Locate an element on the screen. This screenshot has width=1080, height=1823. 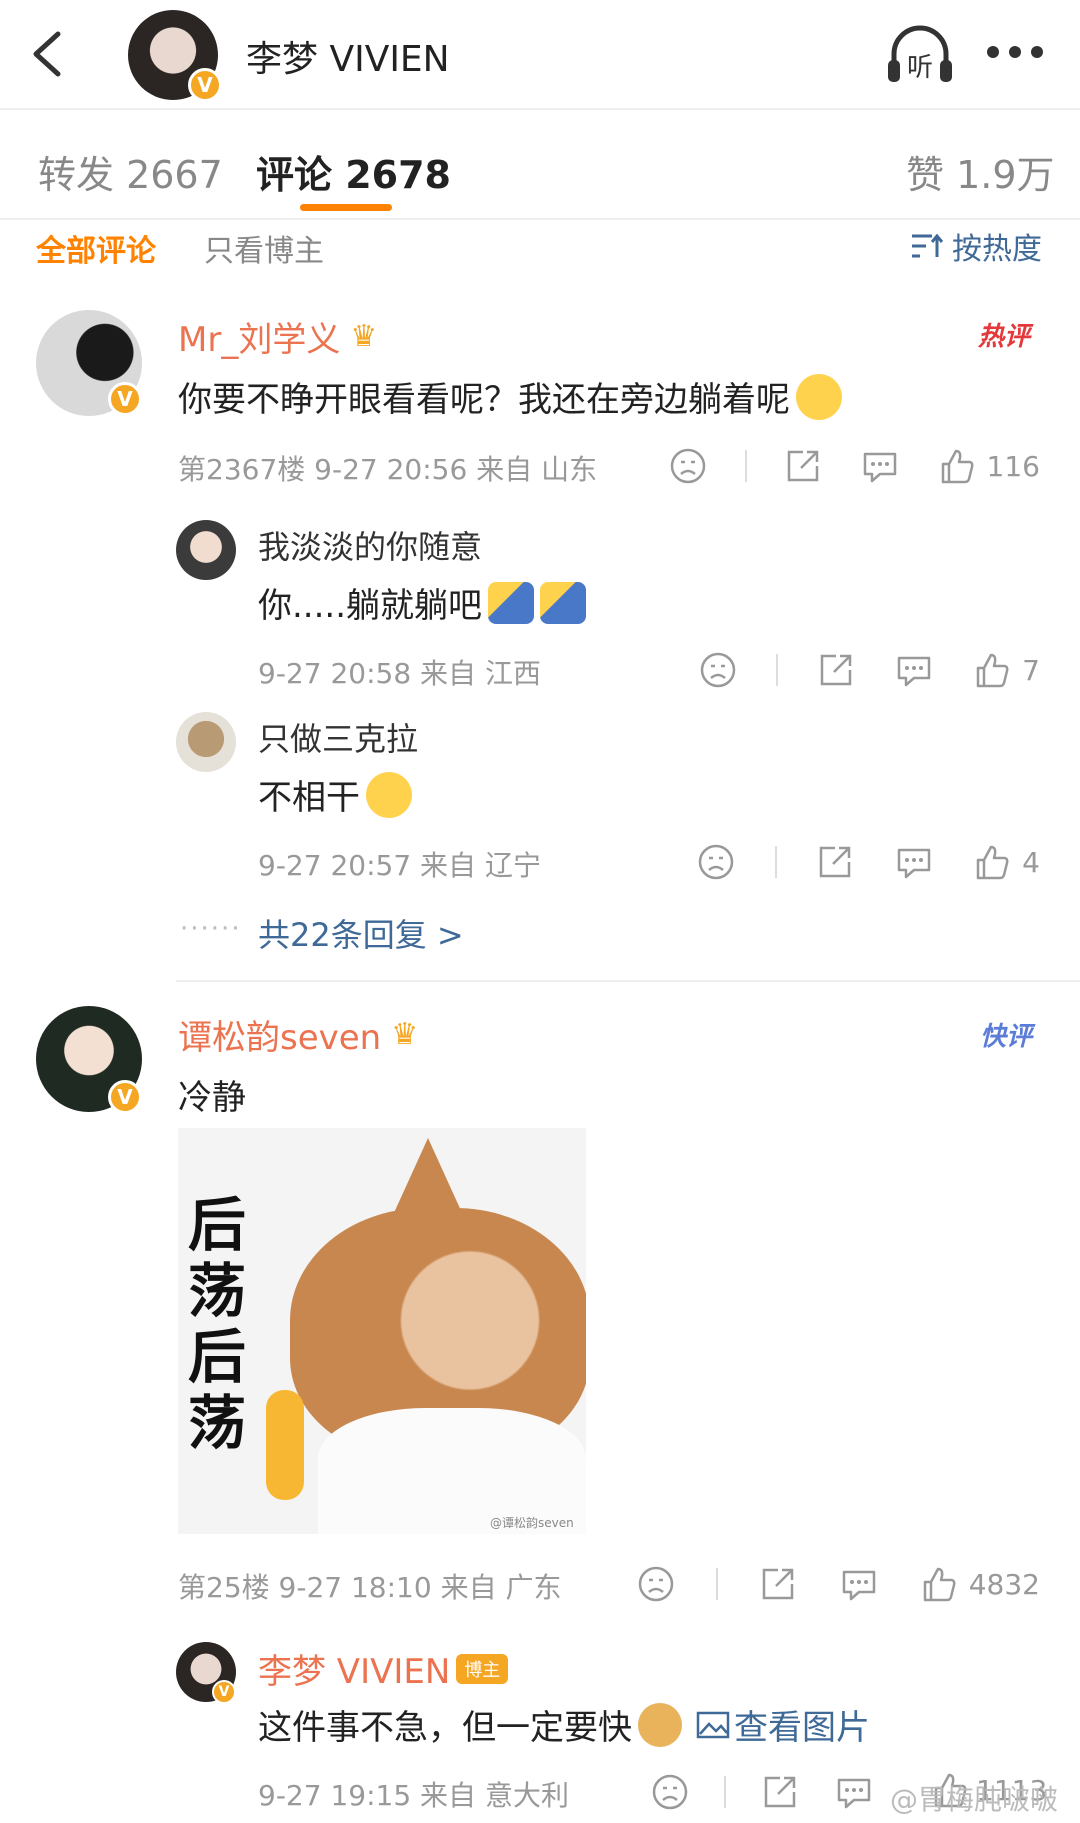
comment-text: 你要不睁开眼看看呢？我还在旁边躺着呢 is located at coordinates (510, 396).